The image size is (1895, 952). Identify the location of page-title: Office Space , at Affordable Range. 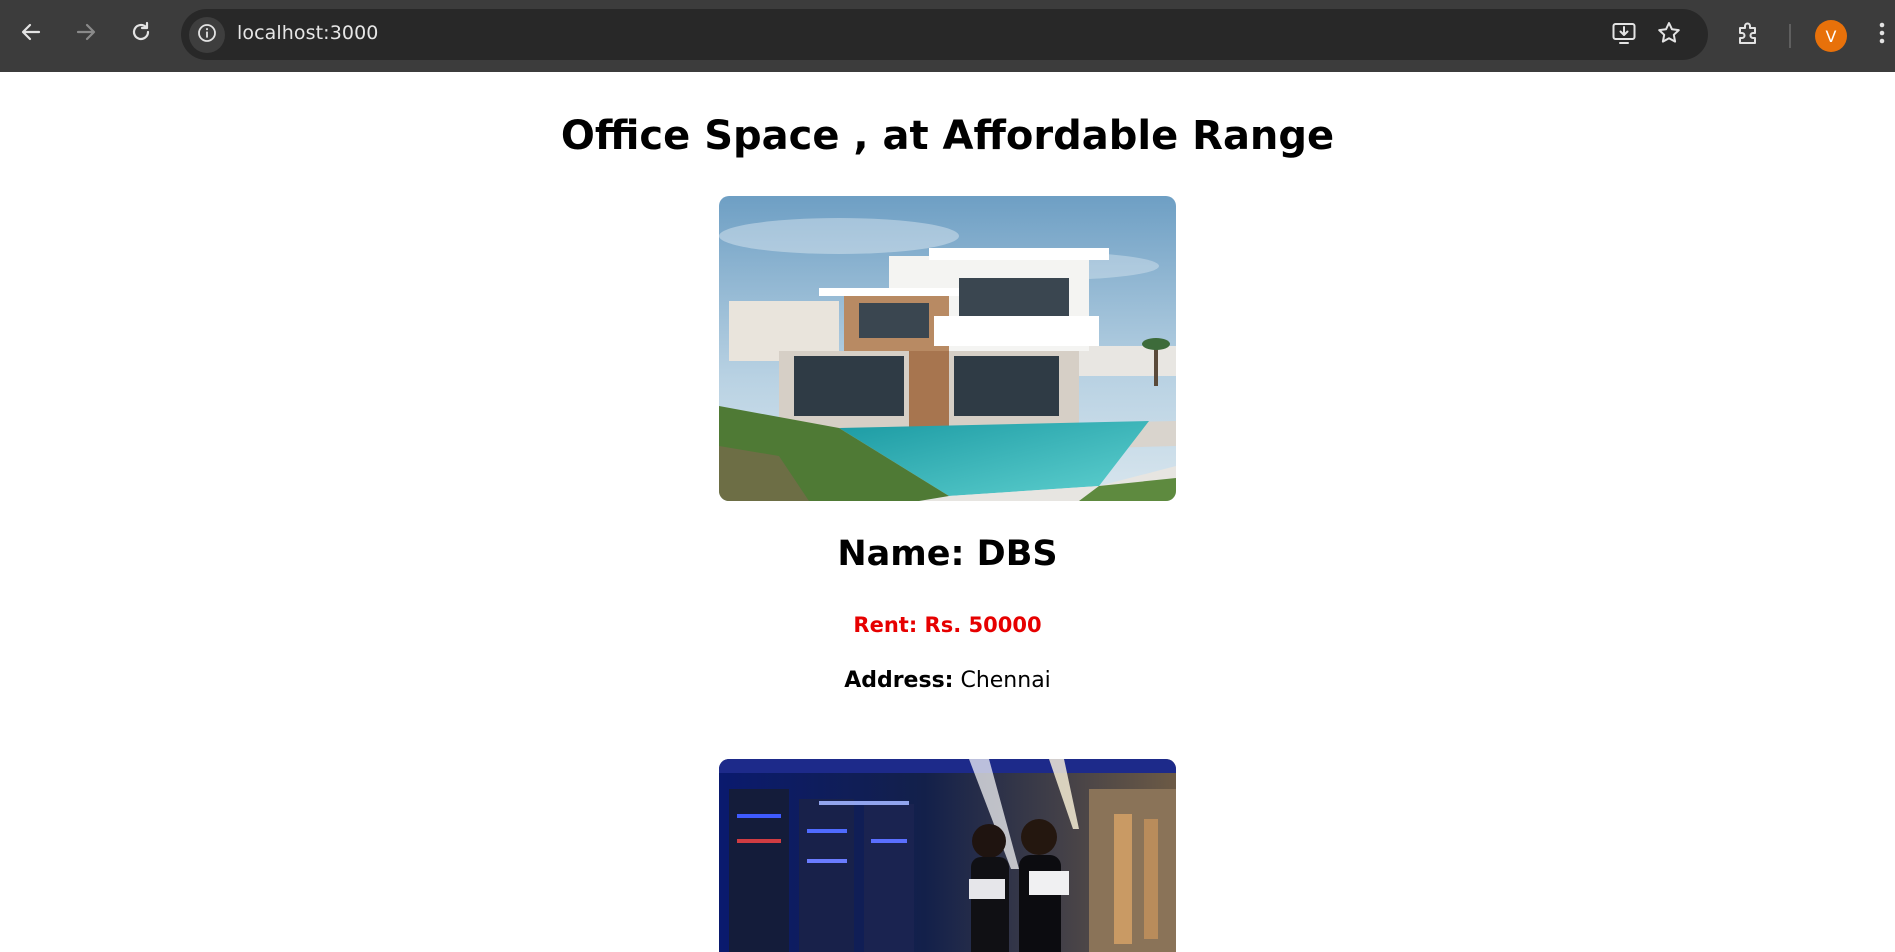
(947, 136).